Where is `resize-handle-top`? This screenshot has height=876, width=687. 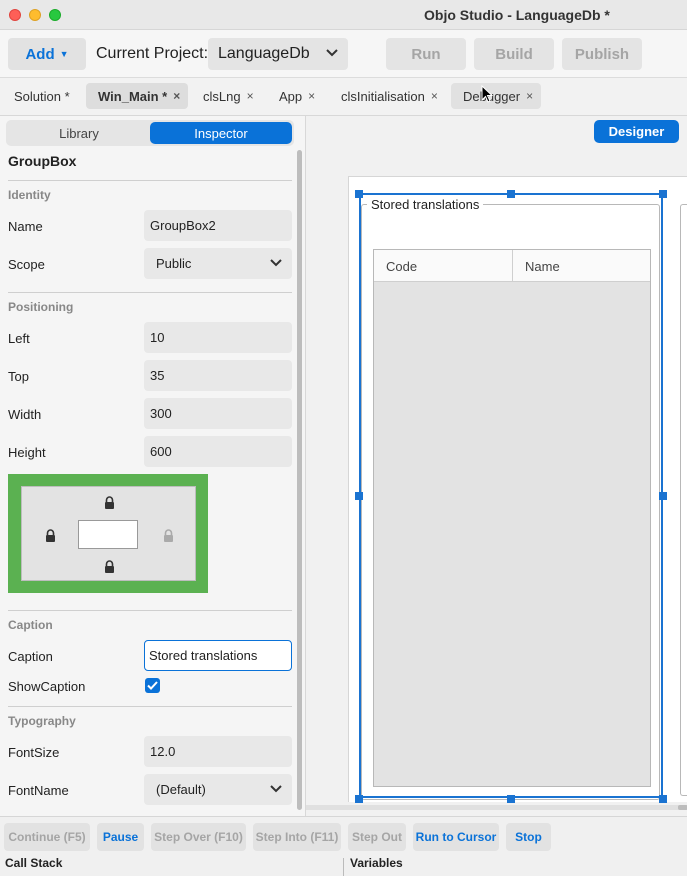 resize-handle-top is located at coordinates (511, 194).